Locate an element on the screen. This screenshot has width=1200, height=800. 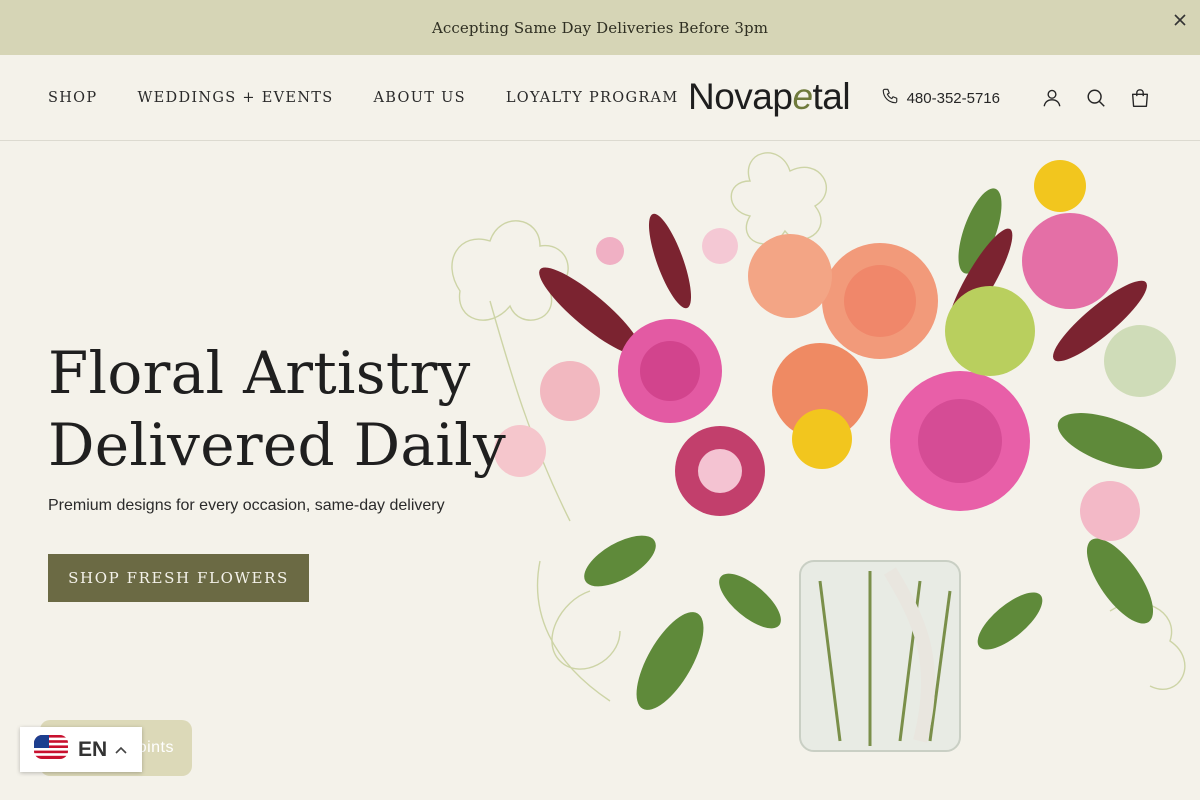
announcement-text: Accepting Same Day Deliveries Before 3pm is located at coordinates (600, 27).